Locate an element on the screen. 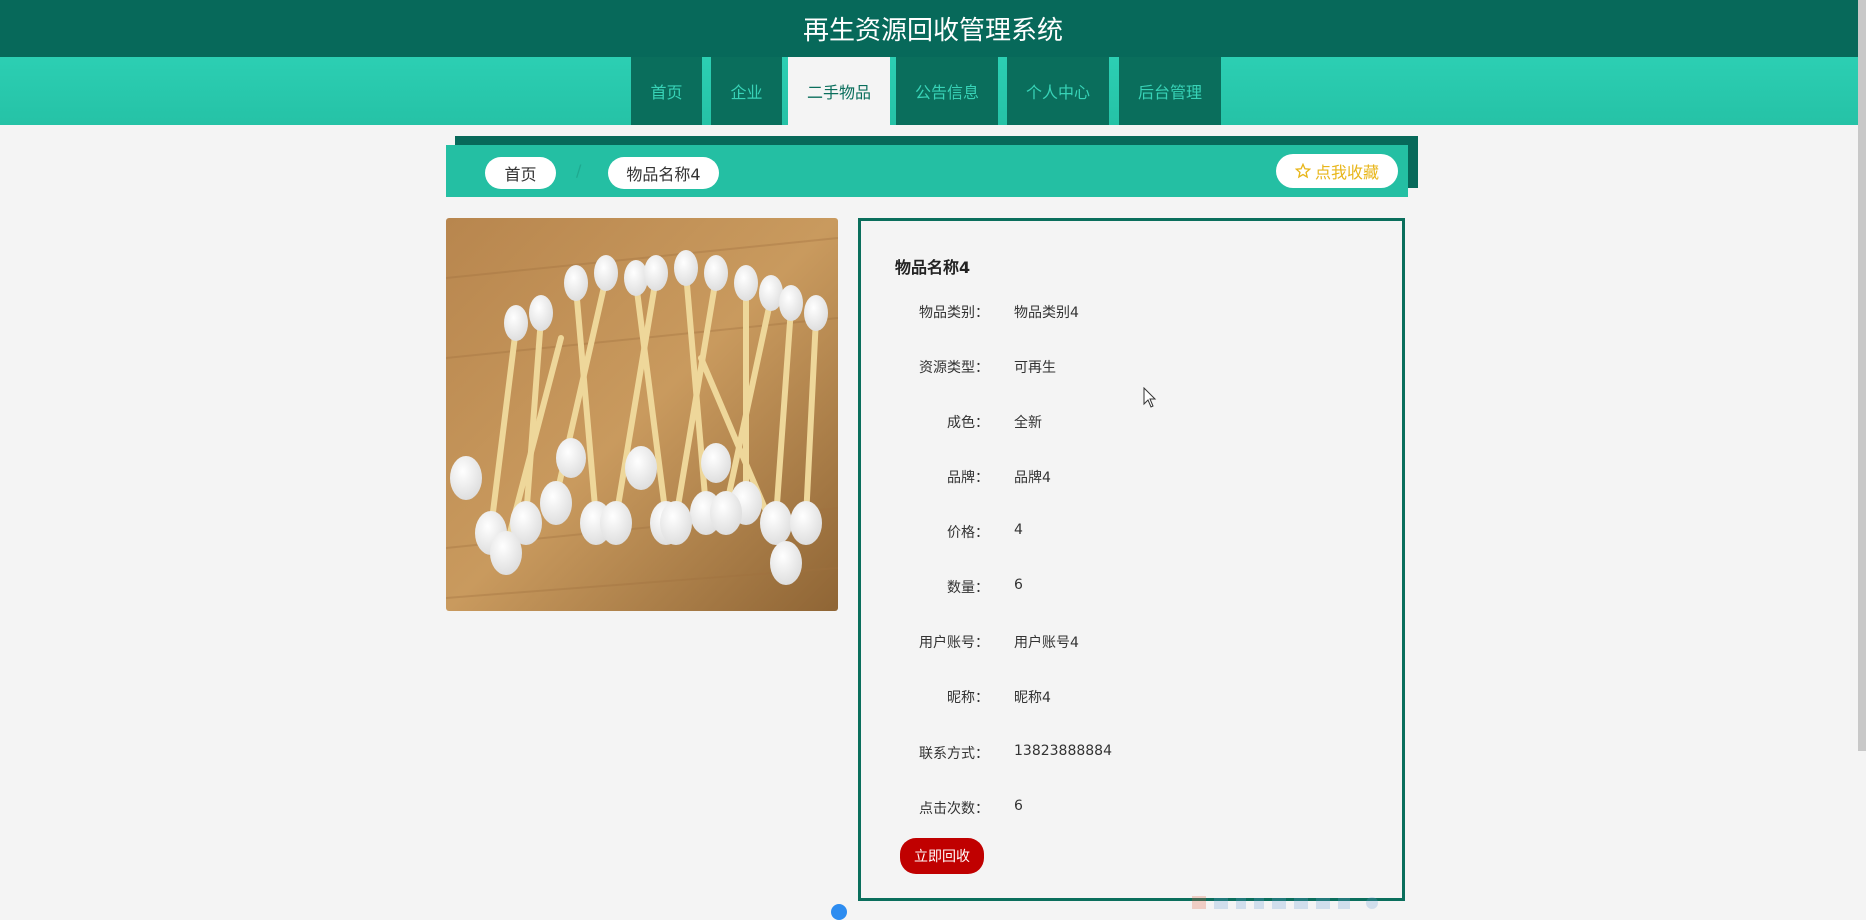 This screenshot has width=1866, height=920. field-label: 成色： is located at coordinates (968, 423).